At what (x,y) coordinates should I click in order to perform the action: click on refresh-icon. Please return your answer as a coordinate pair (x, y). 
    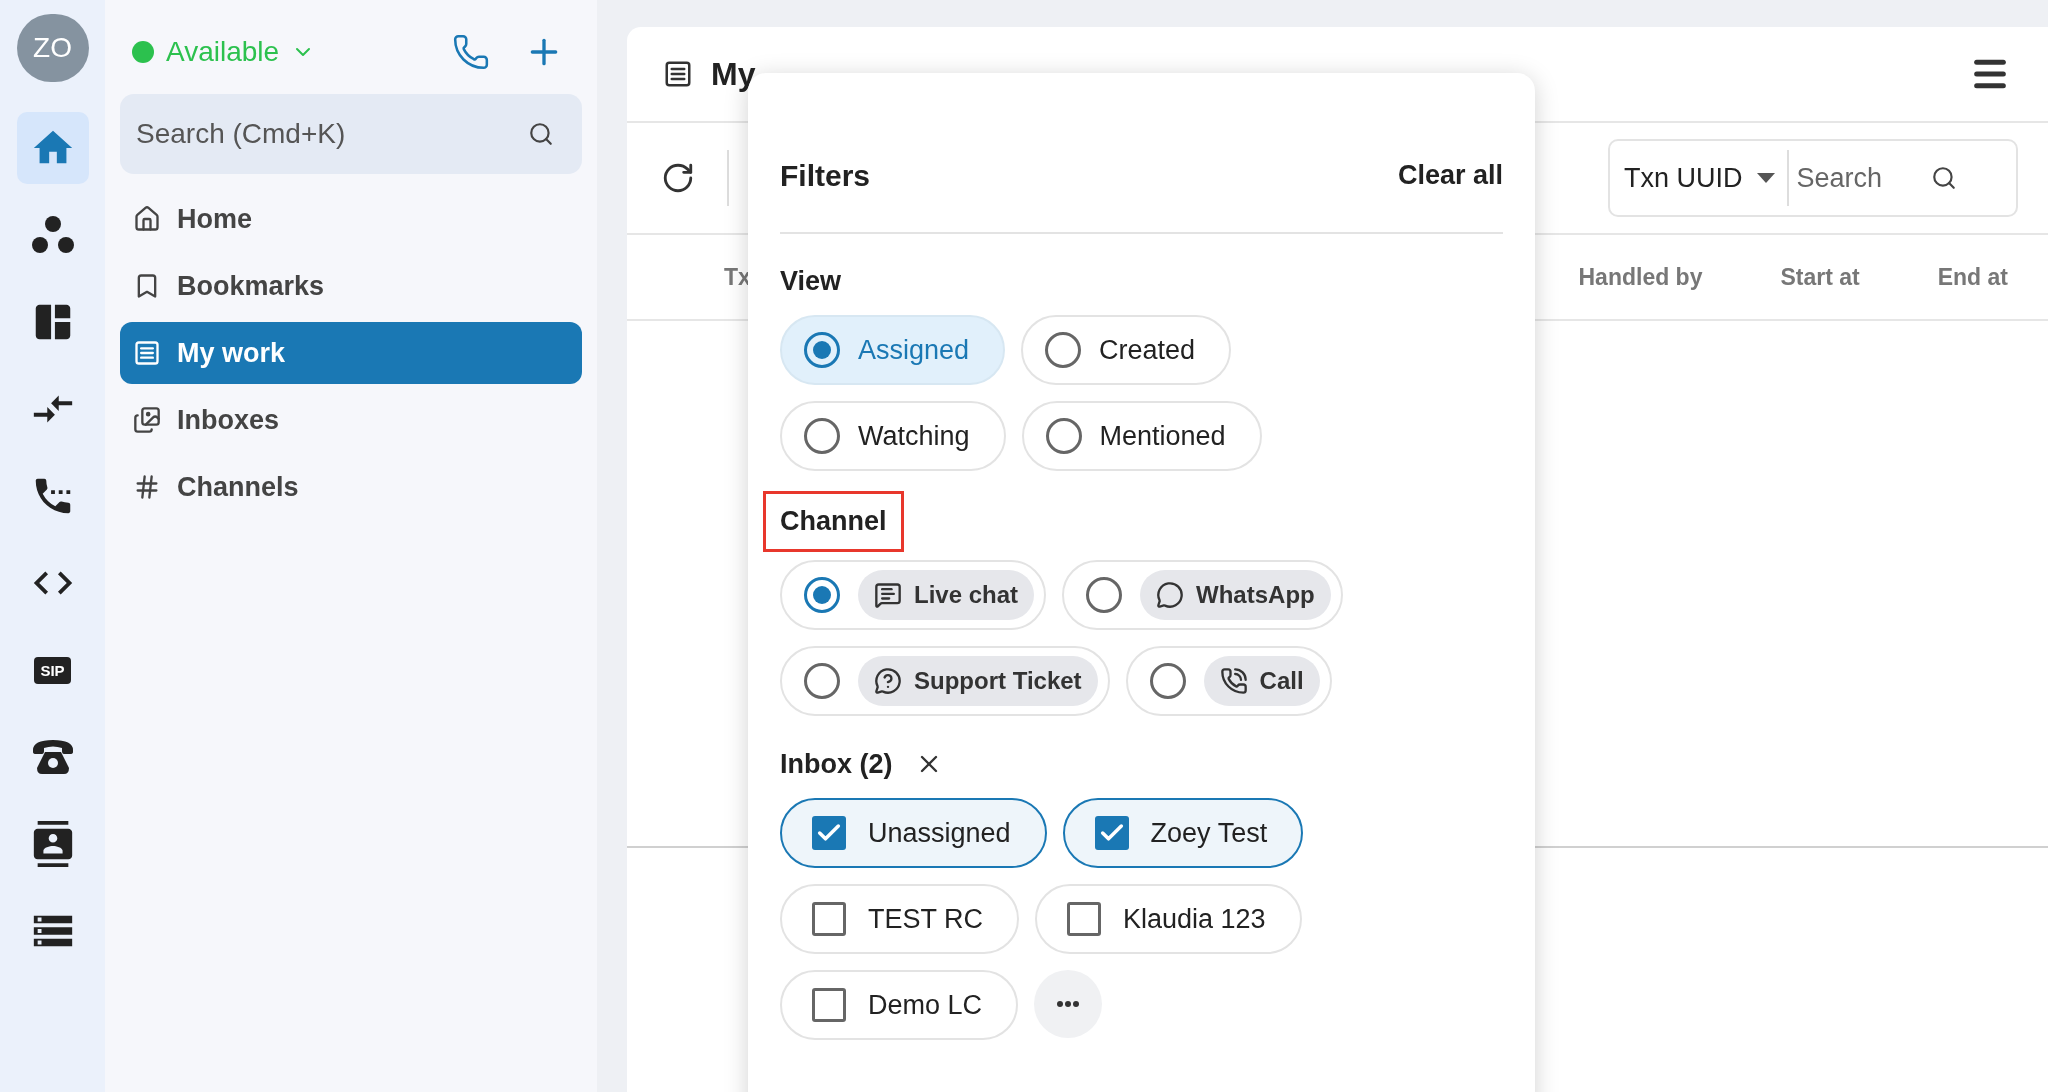
    Looking at the image, I should click on (678, 178).